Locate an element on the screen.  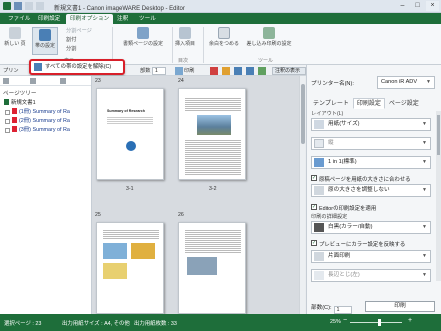
copies-input: 1 is located at coordinates (159, 71).